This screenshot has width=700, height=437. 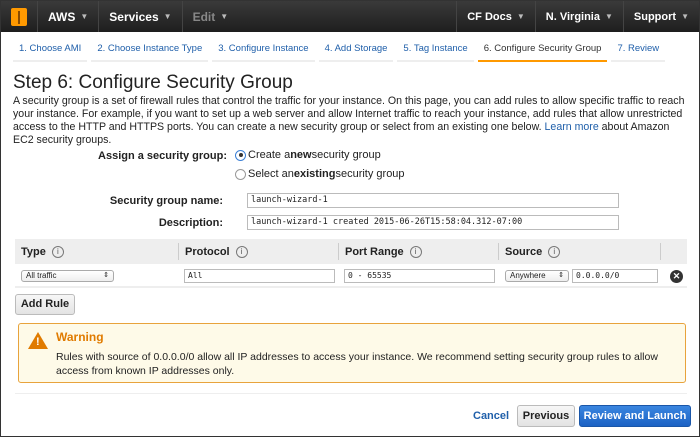 What do you see at coordinates (546, 416) in the screenshot?
I see `previous-button: Previous` at bounding box center [546, 416].